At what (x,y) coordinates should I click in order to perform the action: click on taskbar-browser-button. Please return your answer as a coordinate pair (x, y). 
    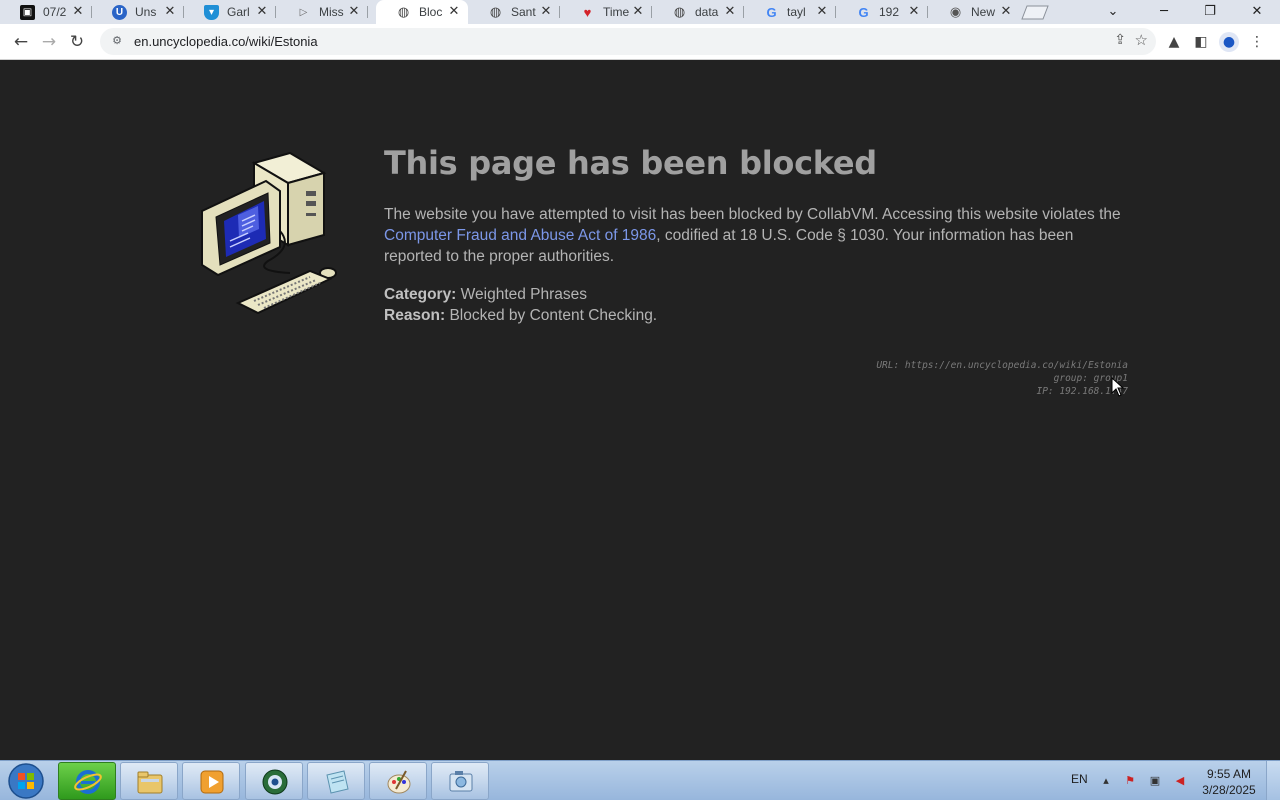
    Looking at the image, I should click on (274, 781).